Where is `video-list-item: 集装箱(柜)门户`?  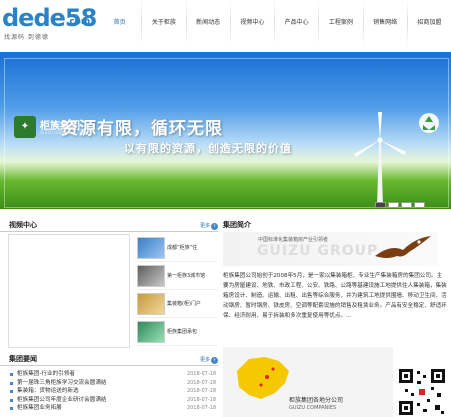
video-list-item: 集装箱(柜)门户 is located at coordinates (177, 304).